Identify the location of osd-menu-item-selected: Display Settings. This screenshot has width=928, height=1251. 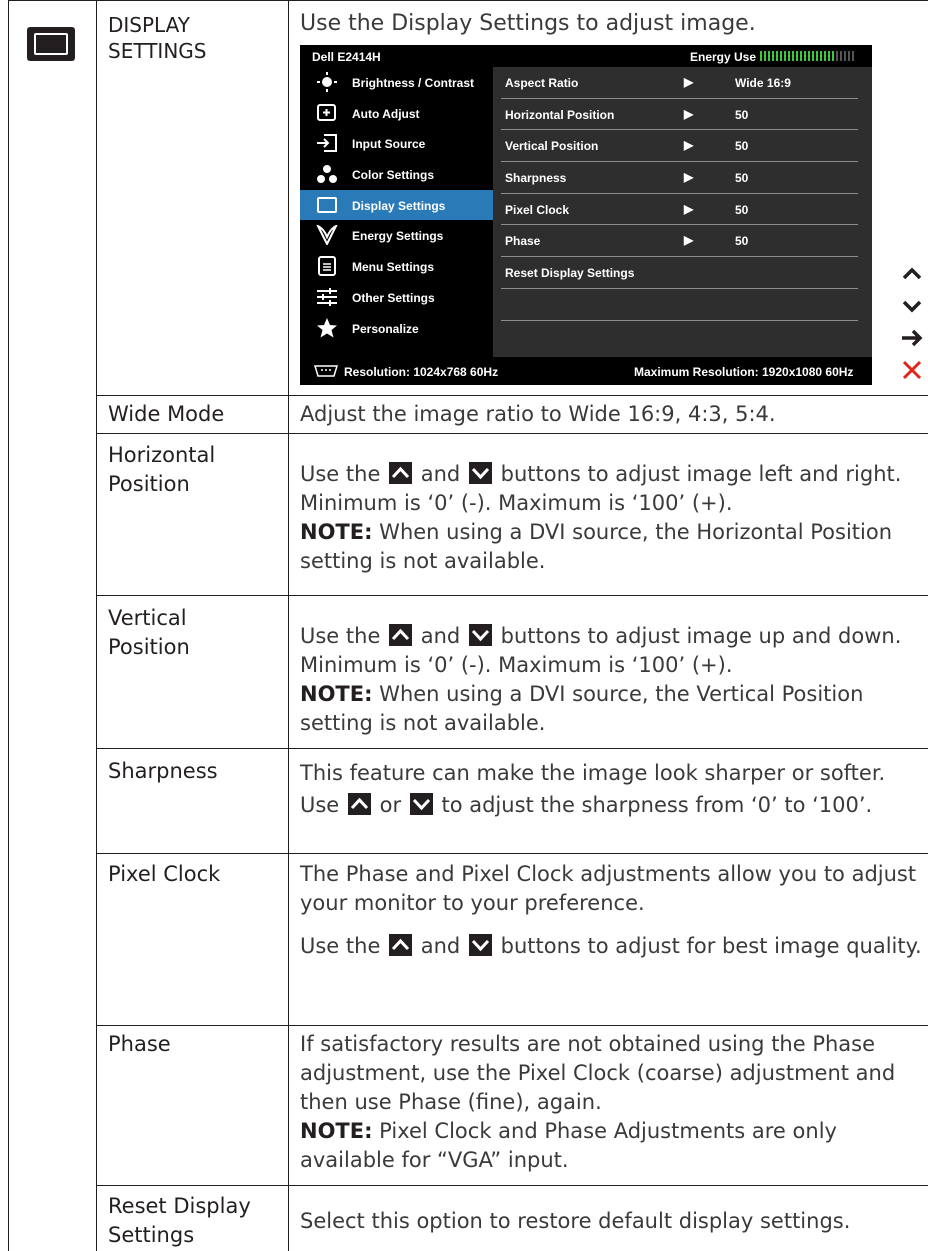
(396, 205).